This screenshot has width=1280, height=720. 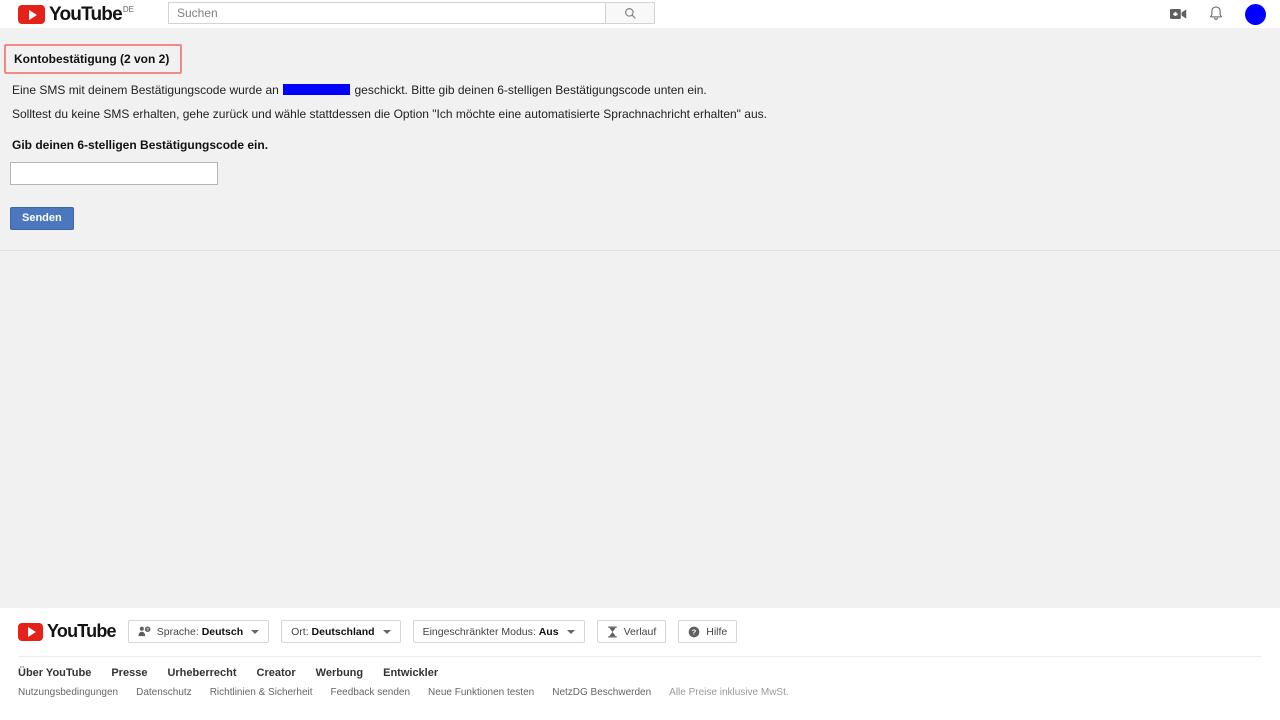 I want to click on youtube-logo: YouTube DE, so click(x=76, y=14).